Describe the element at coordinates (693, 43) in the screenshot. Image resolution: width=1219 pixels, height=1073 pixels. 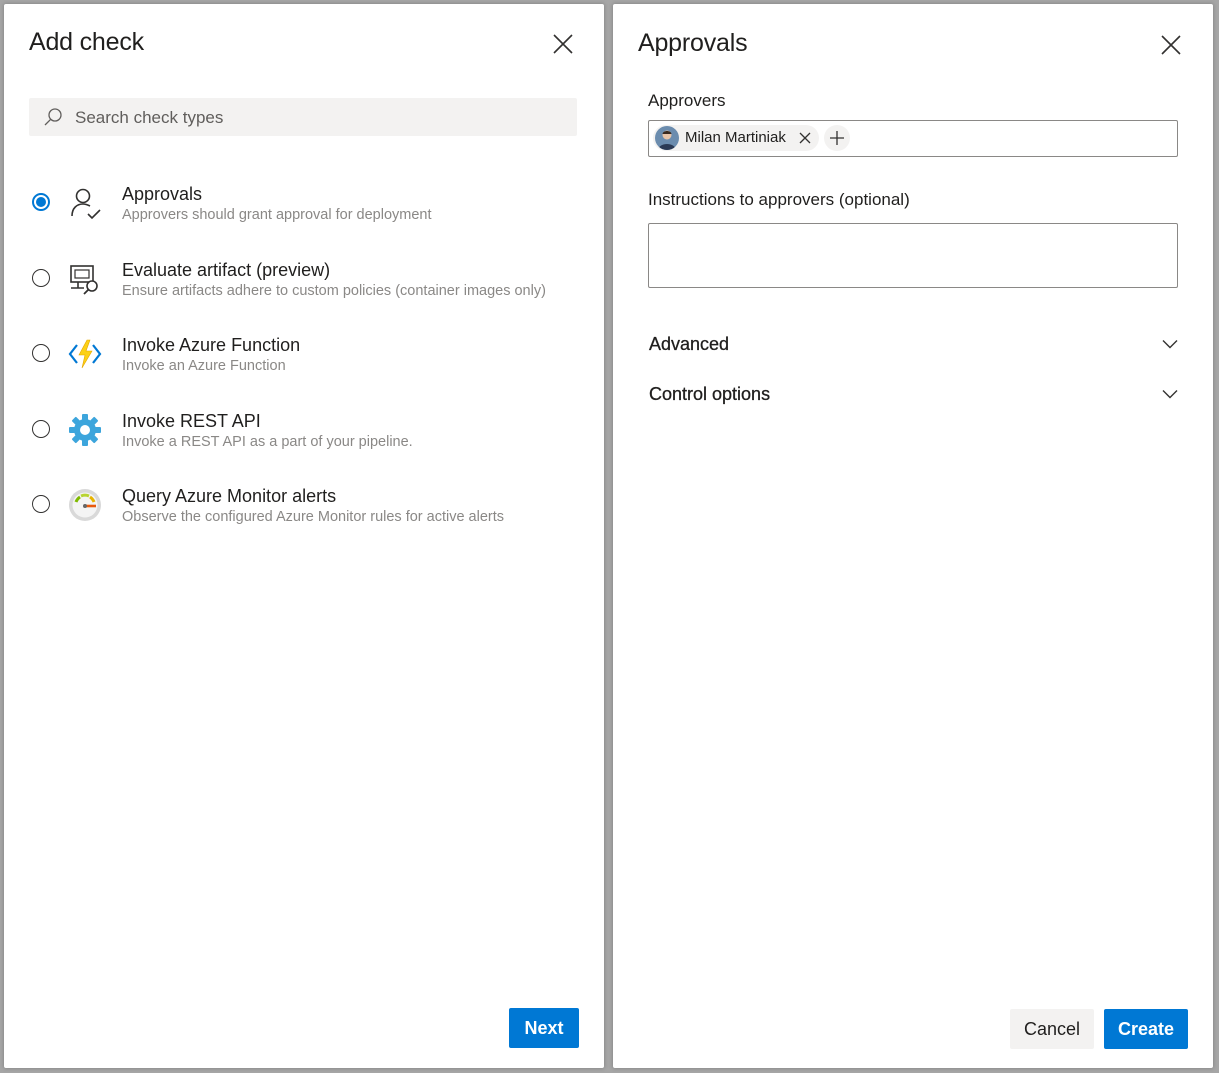
I see `panel-title: Approvals` at that location.